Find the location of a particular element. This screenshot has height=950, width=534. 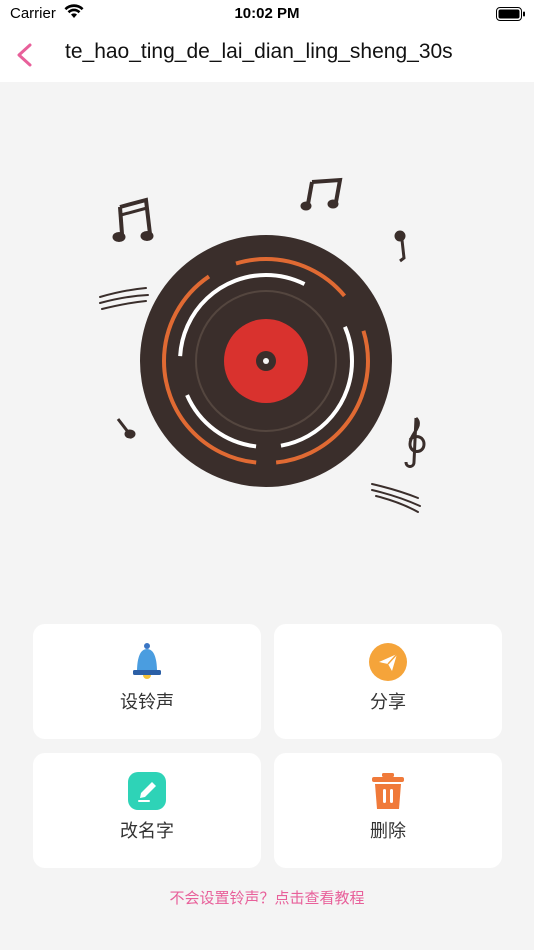

rename-button: 改名字 is located at coordinates (147, 810).